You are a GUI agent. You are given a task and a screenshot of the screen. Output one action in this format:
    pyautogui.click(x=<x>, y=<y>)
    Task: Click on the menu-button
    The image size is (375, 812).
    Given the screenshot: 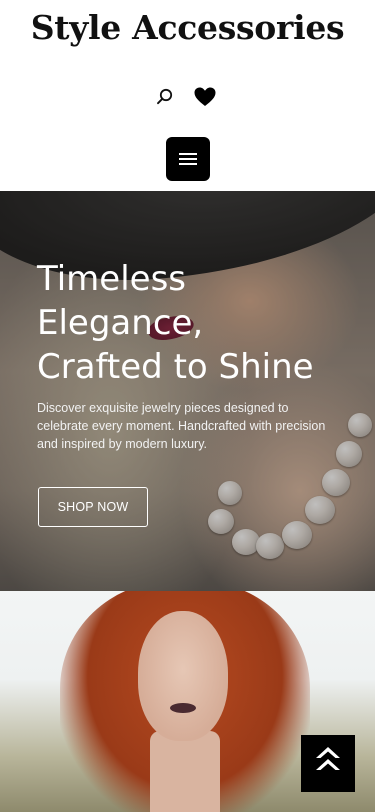 What is the action you would take?
    pyautogui.click(x=188, y=159)
    